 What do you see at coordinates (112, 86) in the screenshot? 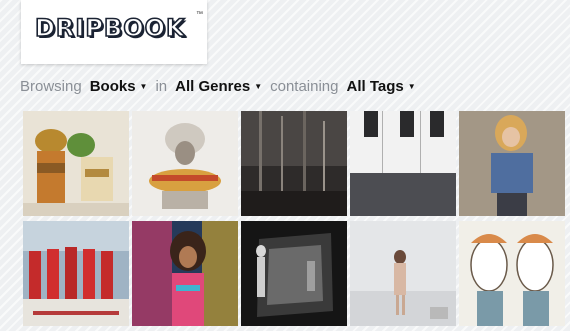
I see `books-dropdown-label: Books` at bounding box center [112, 86].